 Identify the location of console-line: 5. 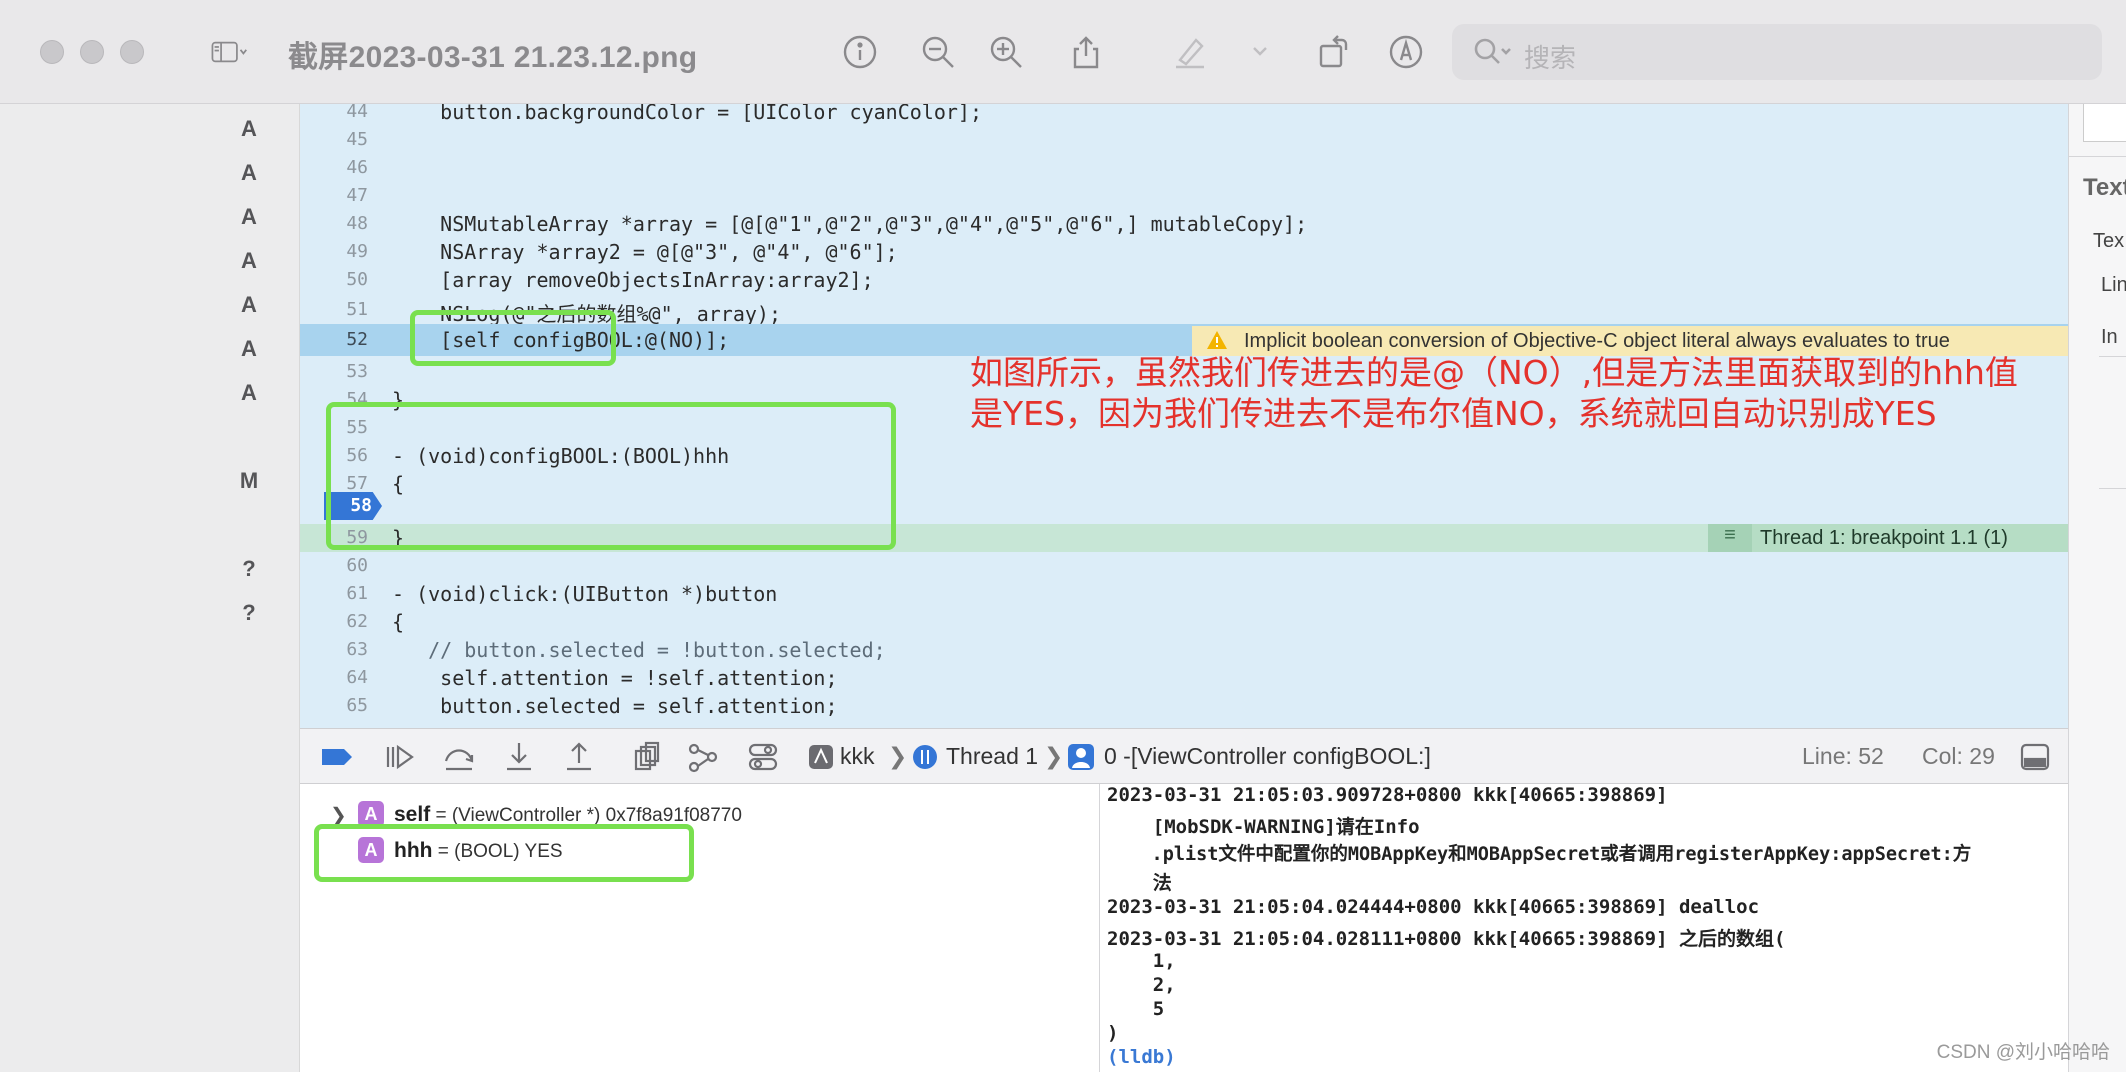
(1136, 1009).